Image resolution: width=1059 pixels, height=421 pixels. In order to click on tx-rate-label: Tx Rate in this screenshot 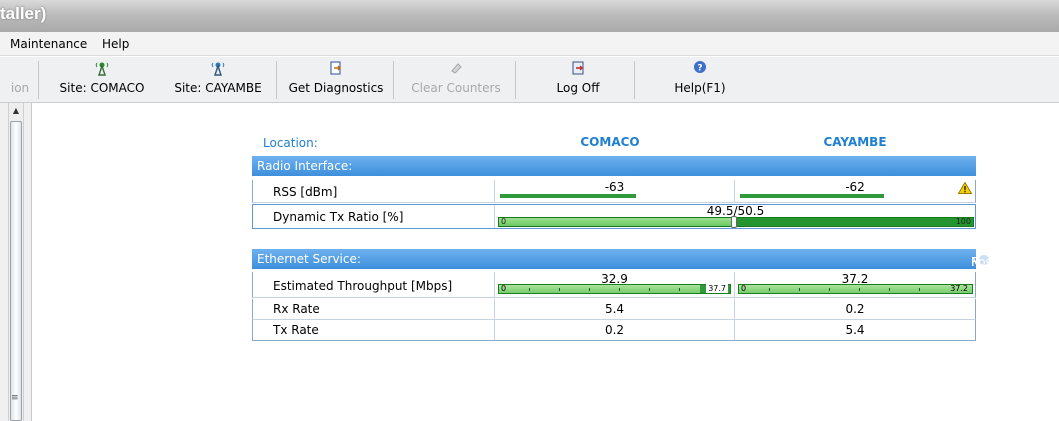, I will do `click(296, 330)`.